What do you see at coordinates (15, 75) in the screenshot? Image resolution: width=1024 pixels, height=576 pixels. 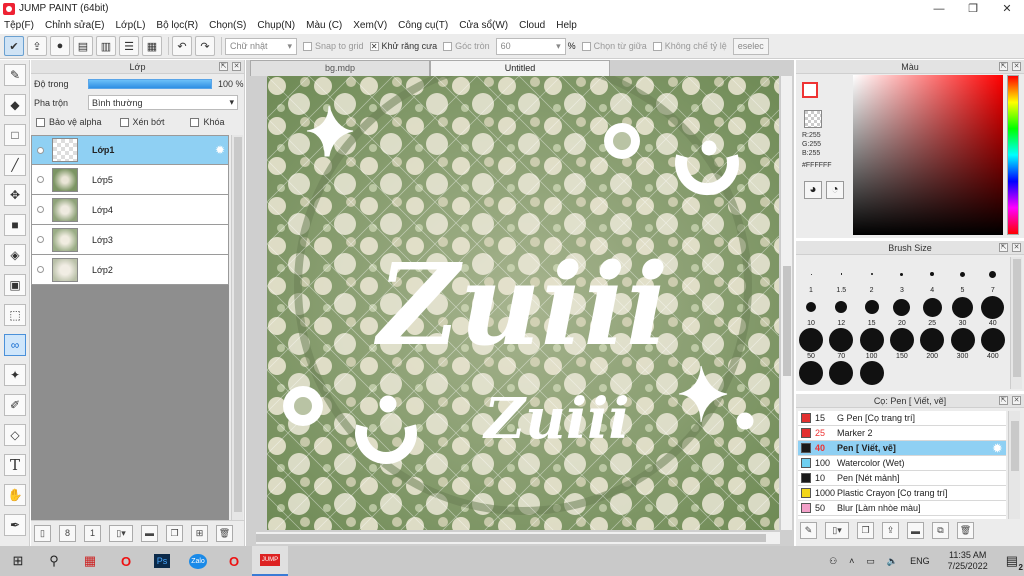 I see `pen-tool: ✎` at bounding box center [15, 75].